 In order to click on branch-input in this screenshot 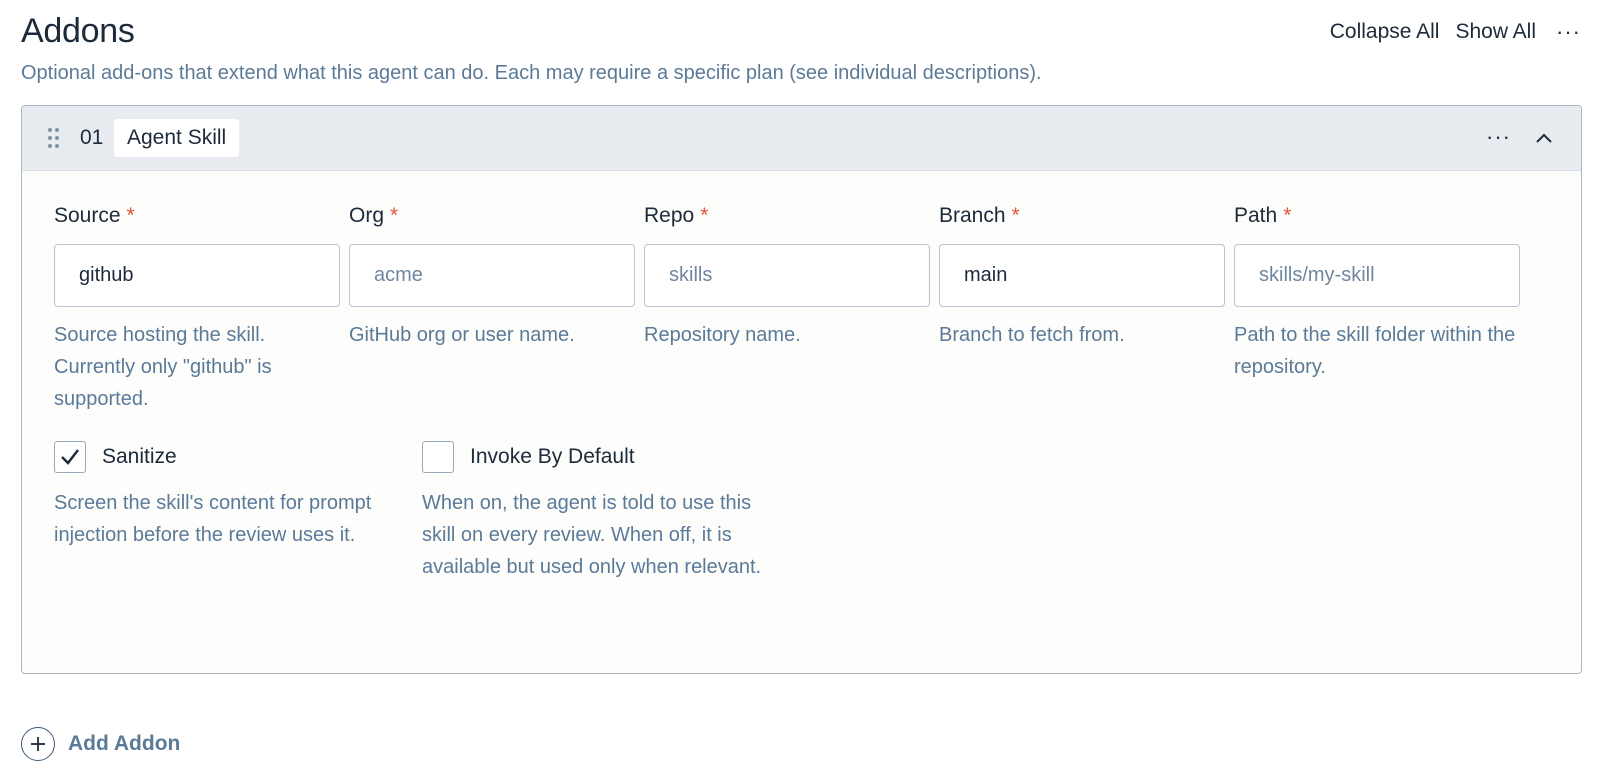, I will do `click(1082, 275)`.